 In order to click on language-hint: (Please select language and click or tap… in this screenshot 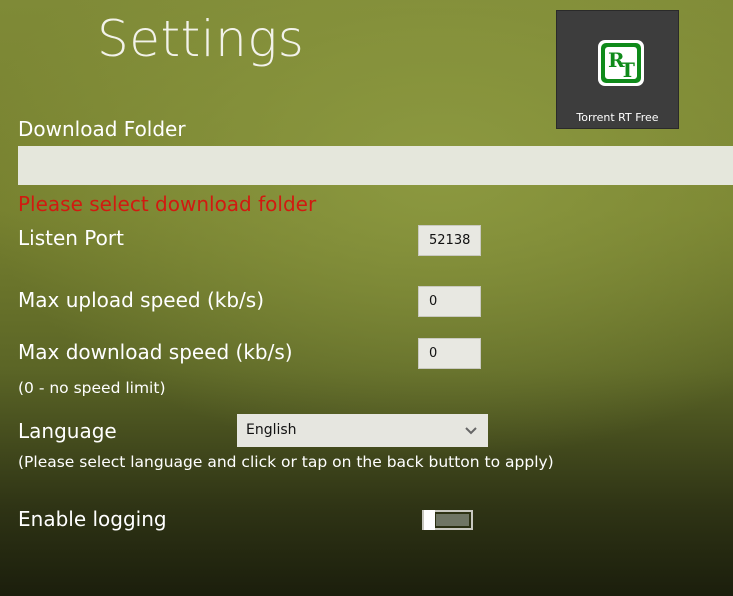, I will do `click(286, 462)`.